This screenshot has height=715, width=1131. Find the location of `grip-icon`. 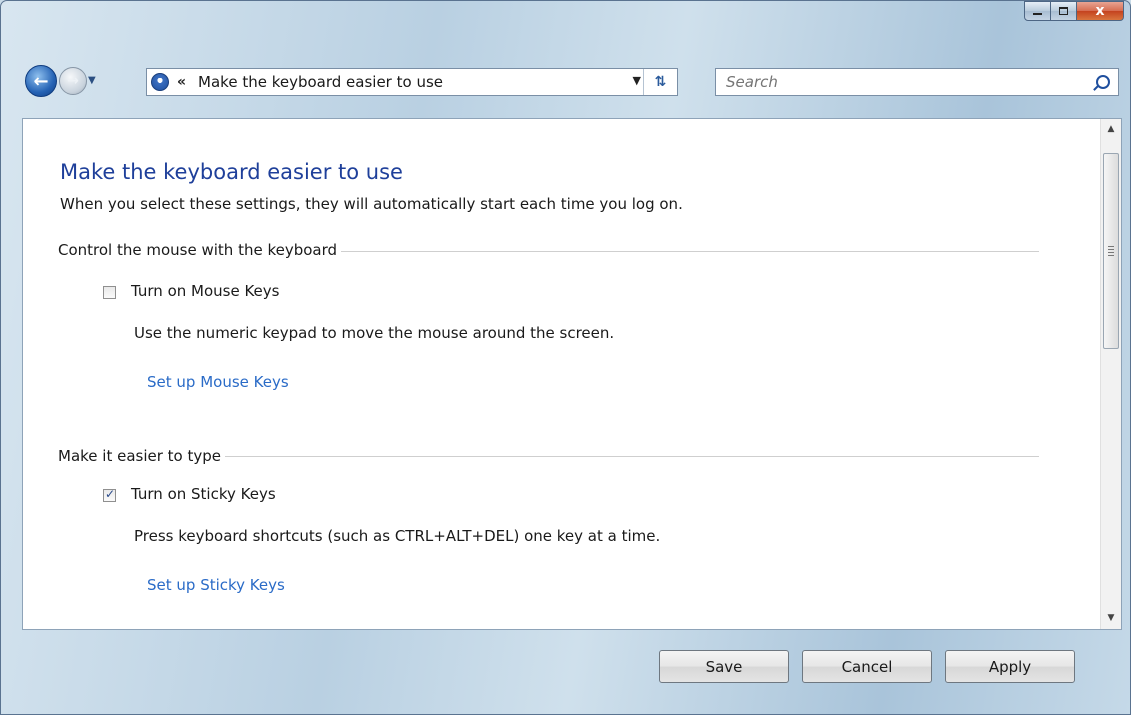

grip-icon is located at coordinates (1111, 252).